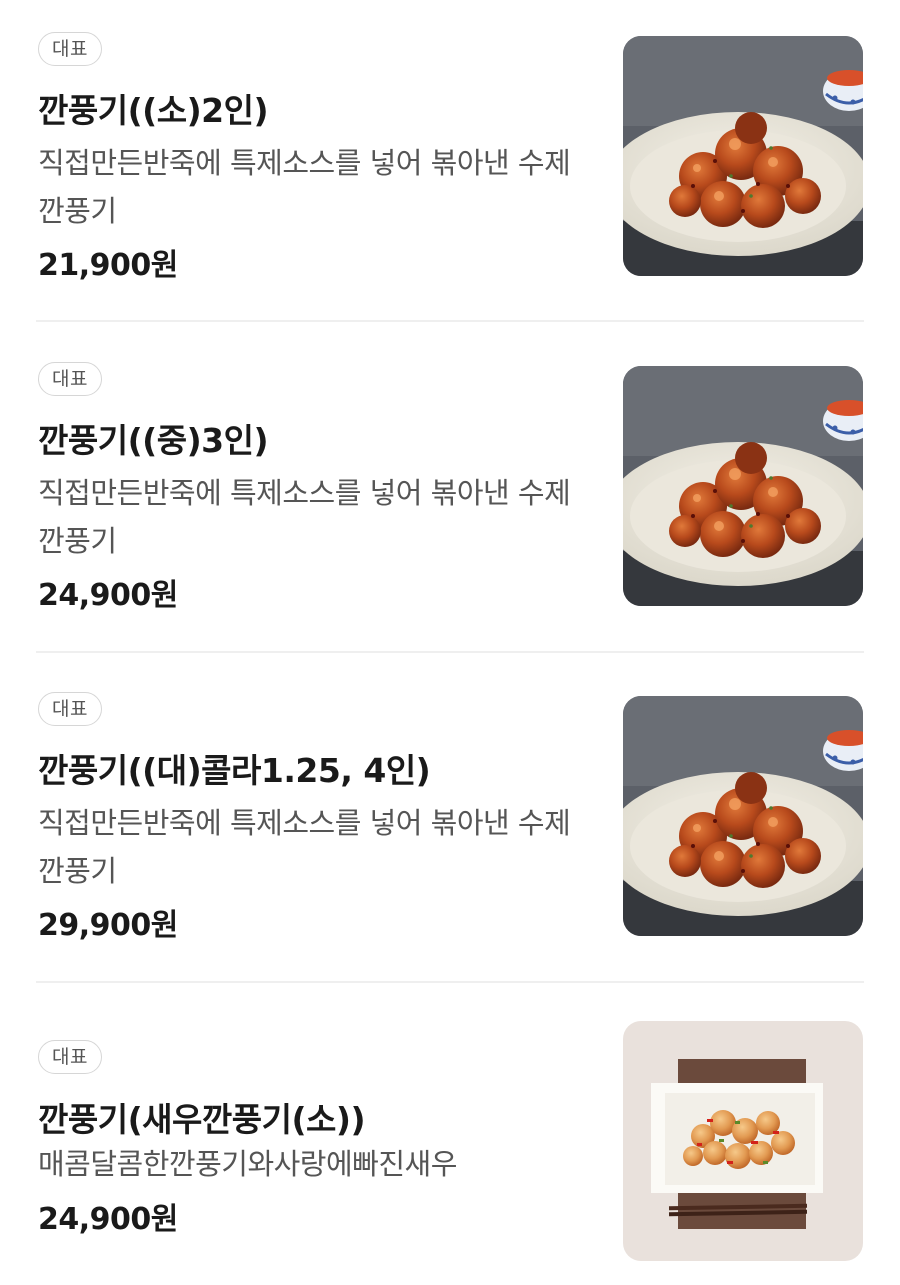  What do you see at coordinates (153, 110) in the screenshot?
I see `menu-item-name: 깐풍기((소)2인)` at bounding box center [153, 110].